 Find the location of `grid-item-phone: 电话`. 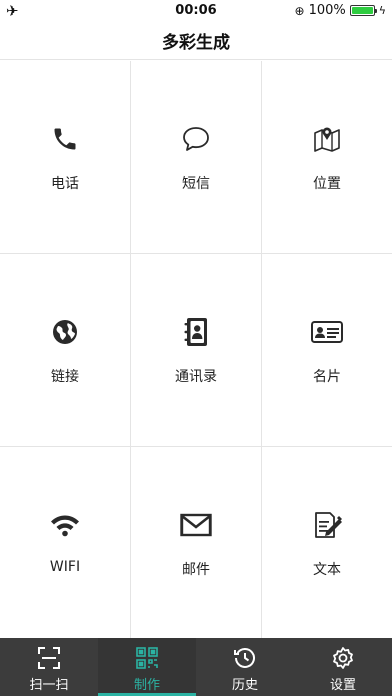

grid-item-phone: 电话 is located at coordinates (65, 157).